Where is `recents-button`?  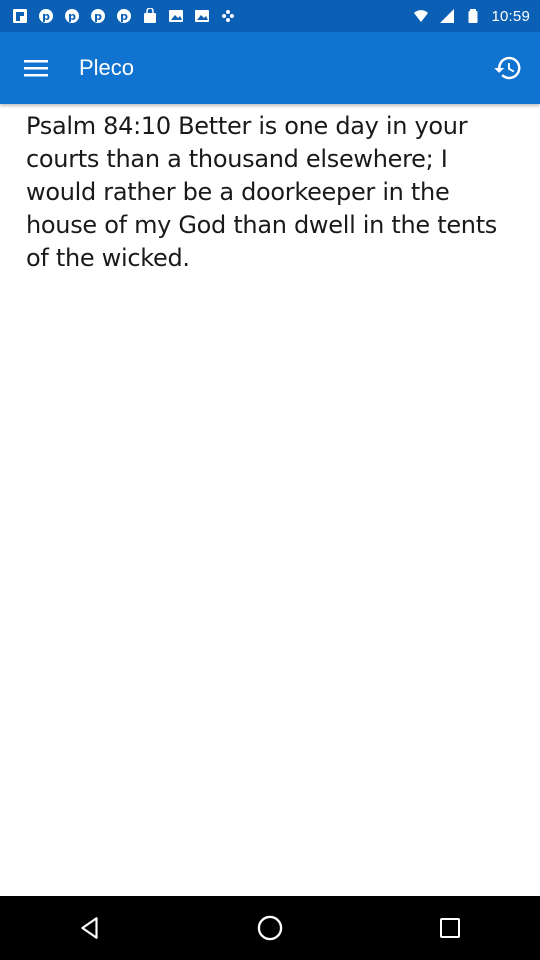 recents-button is located at coordinates (450, 928).